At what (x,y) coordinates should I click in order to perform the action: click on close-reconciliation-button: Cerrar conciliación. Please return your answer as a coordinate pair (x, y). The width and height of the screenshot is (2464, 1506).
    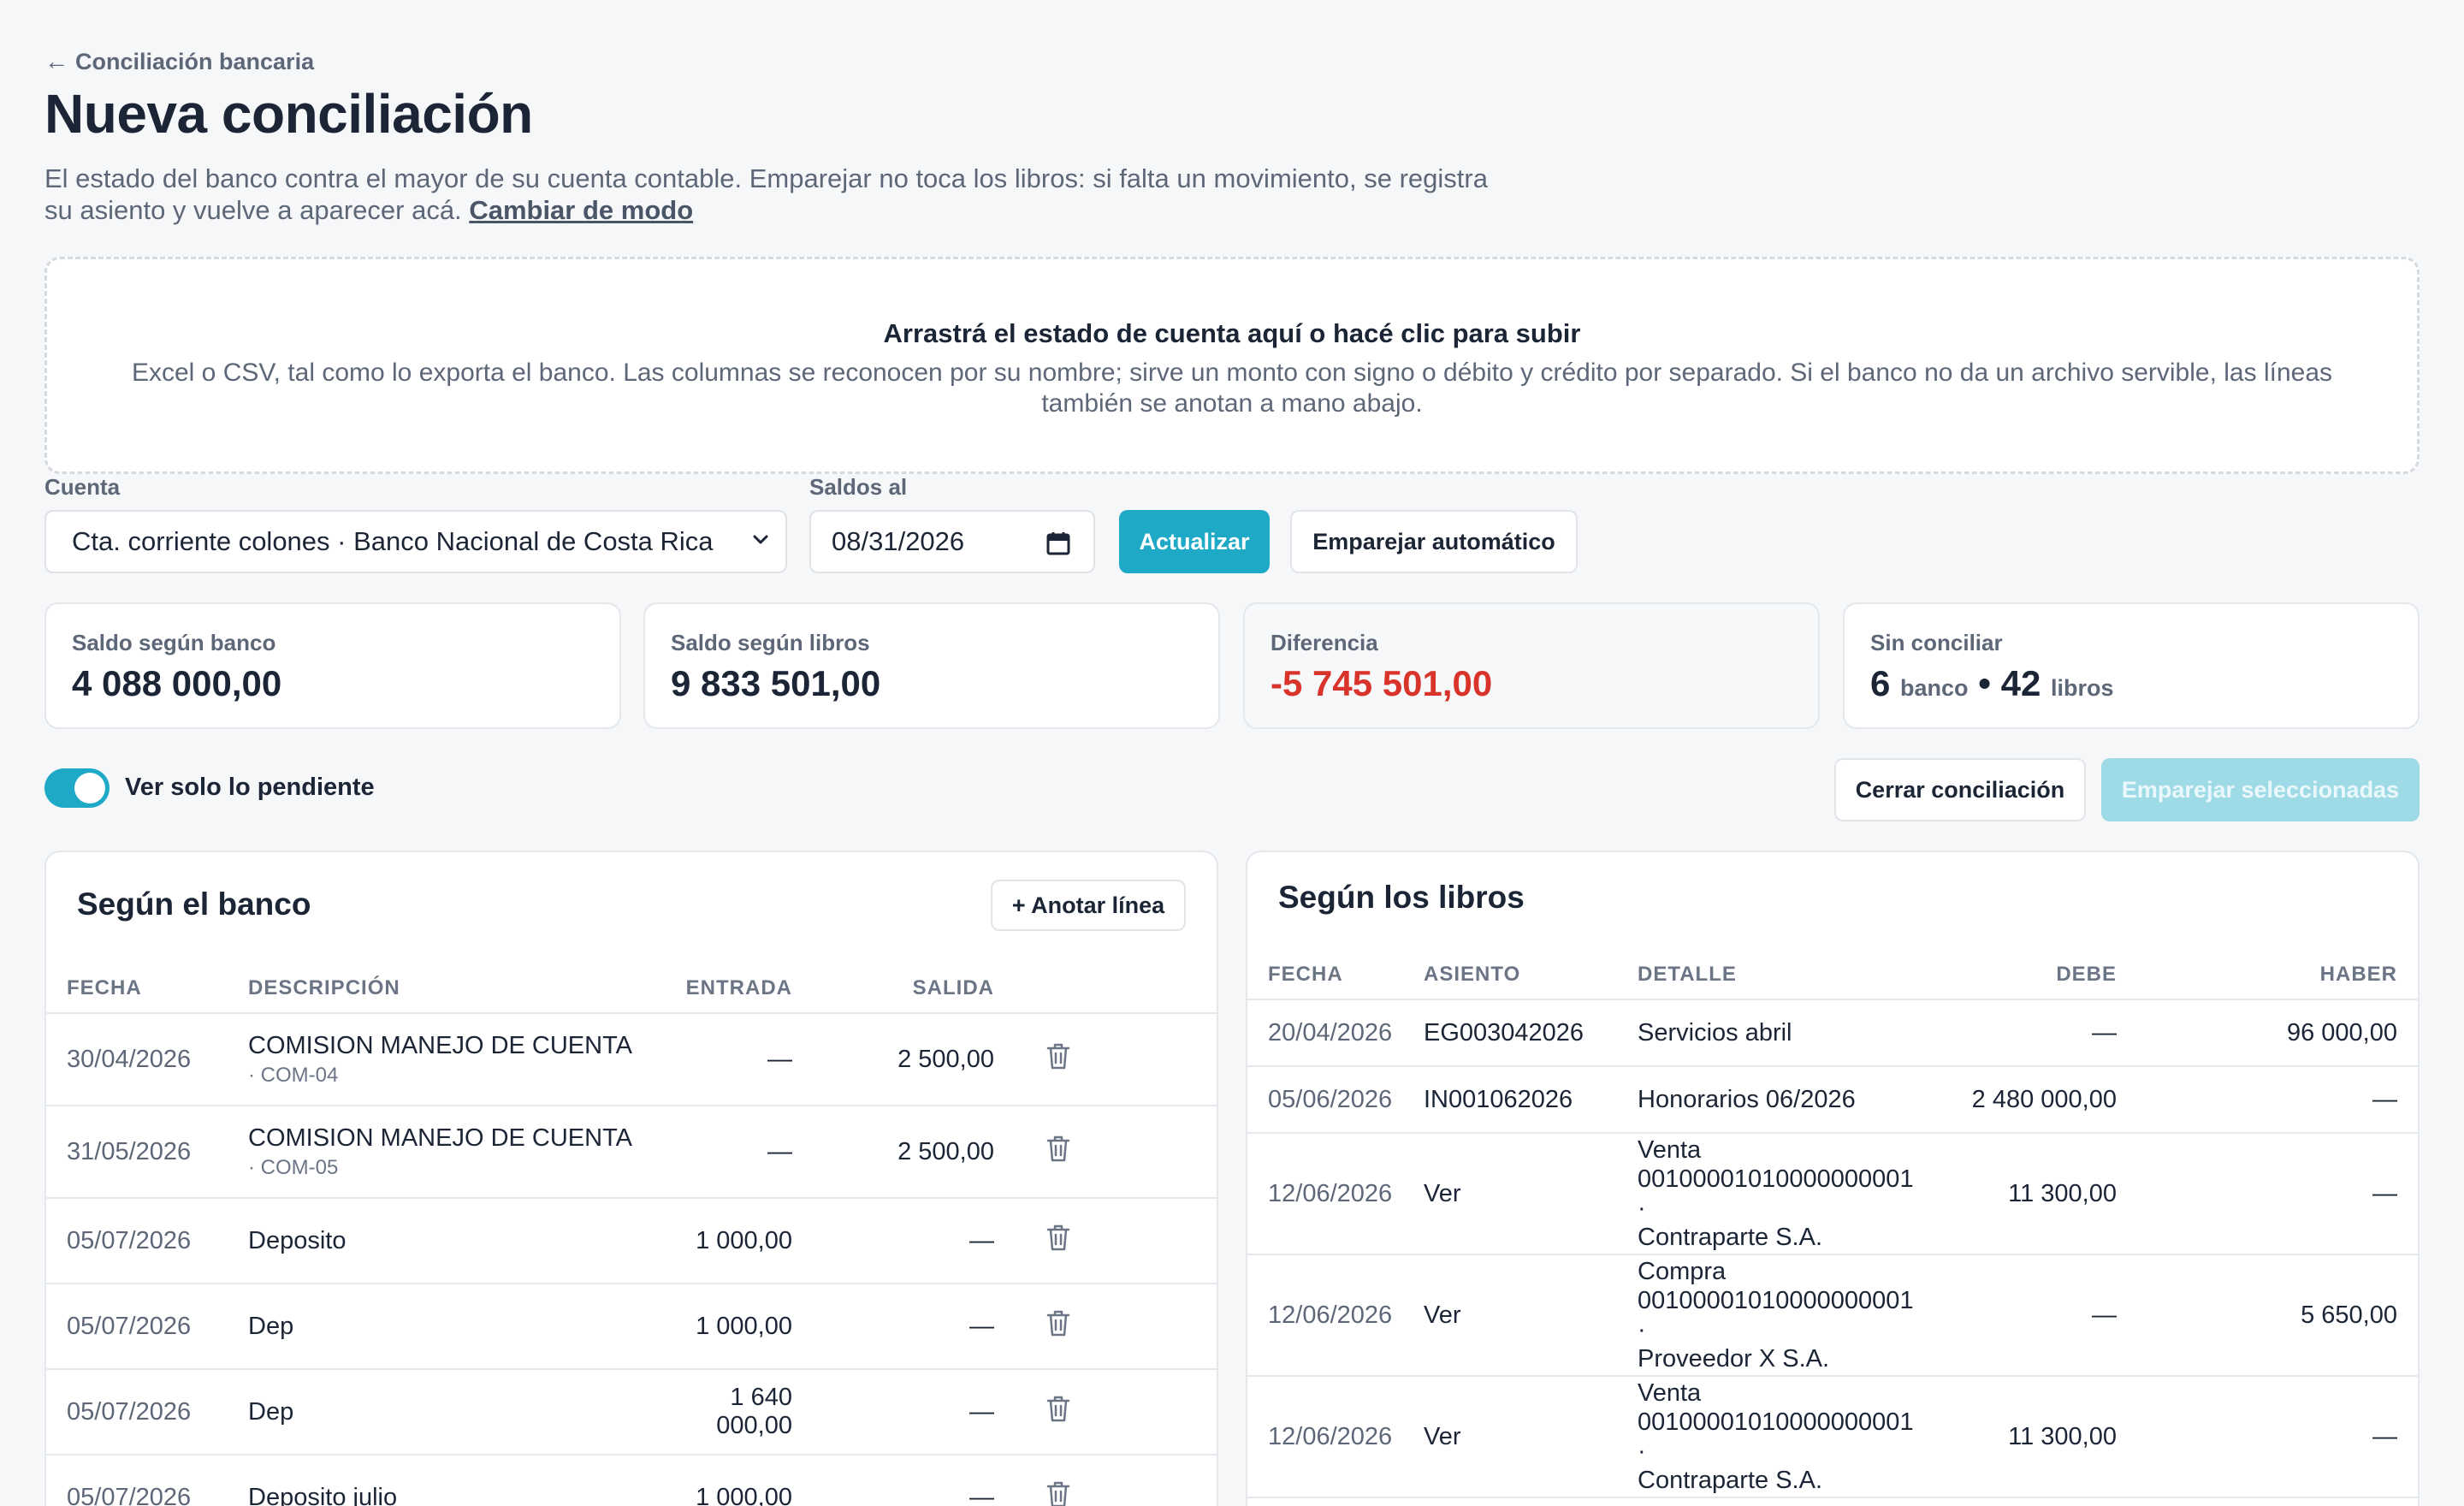
    Looking at the image, I should click on (1960, 790).